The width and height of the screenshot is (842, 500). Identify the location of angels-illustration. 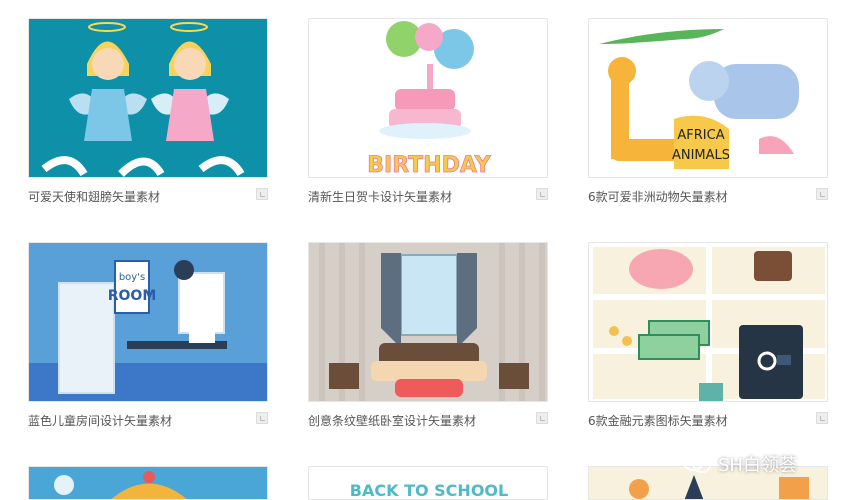
(148, 98).